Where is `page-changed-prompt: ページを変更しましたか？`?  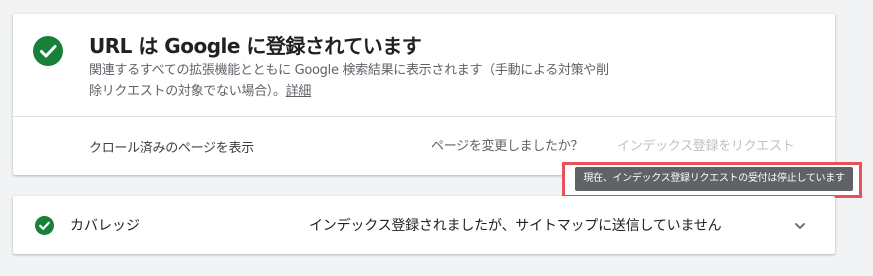 page-changed-prompt: ページを変更しましたか？ is located at coordinates (507, 146).